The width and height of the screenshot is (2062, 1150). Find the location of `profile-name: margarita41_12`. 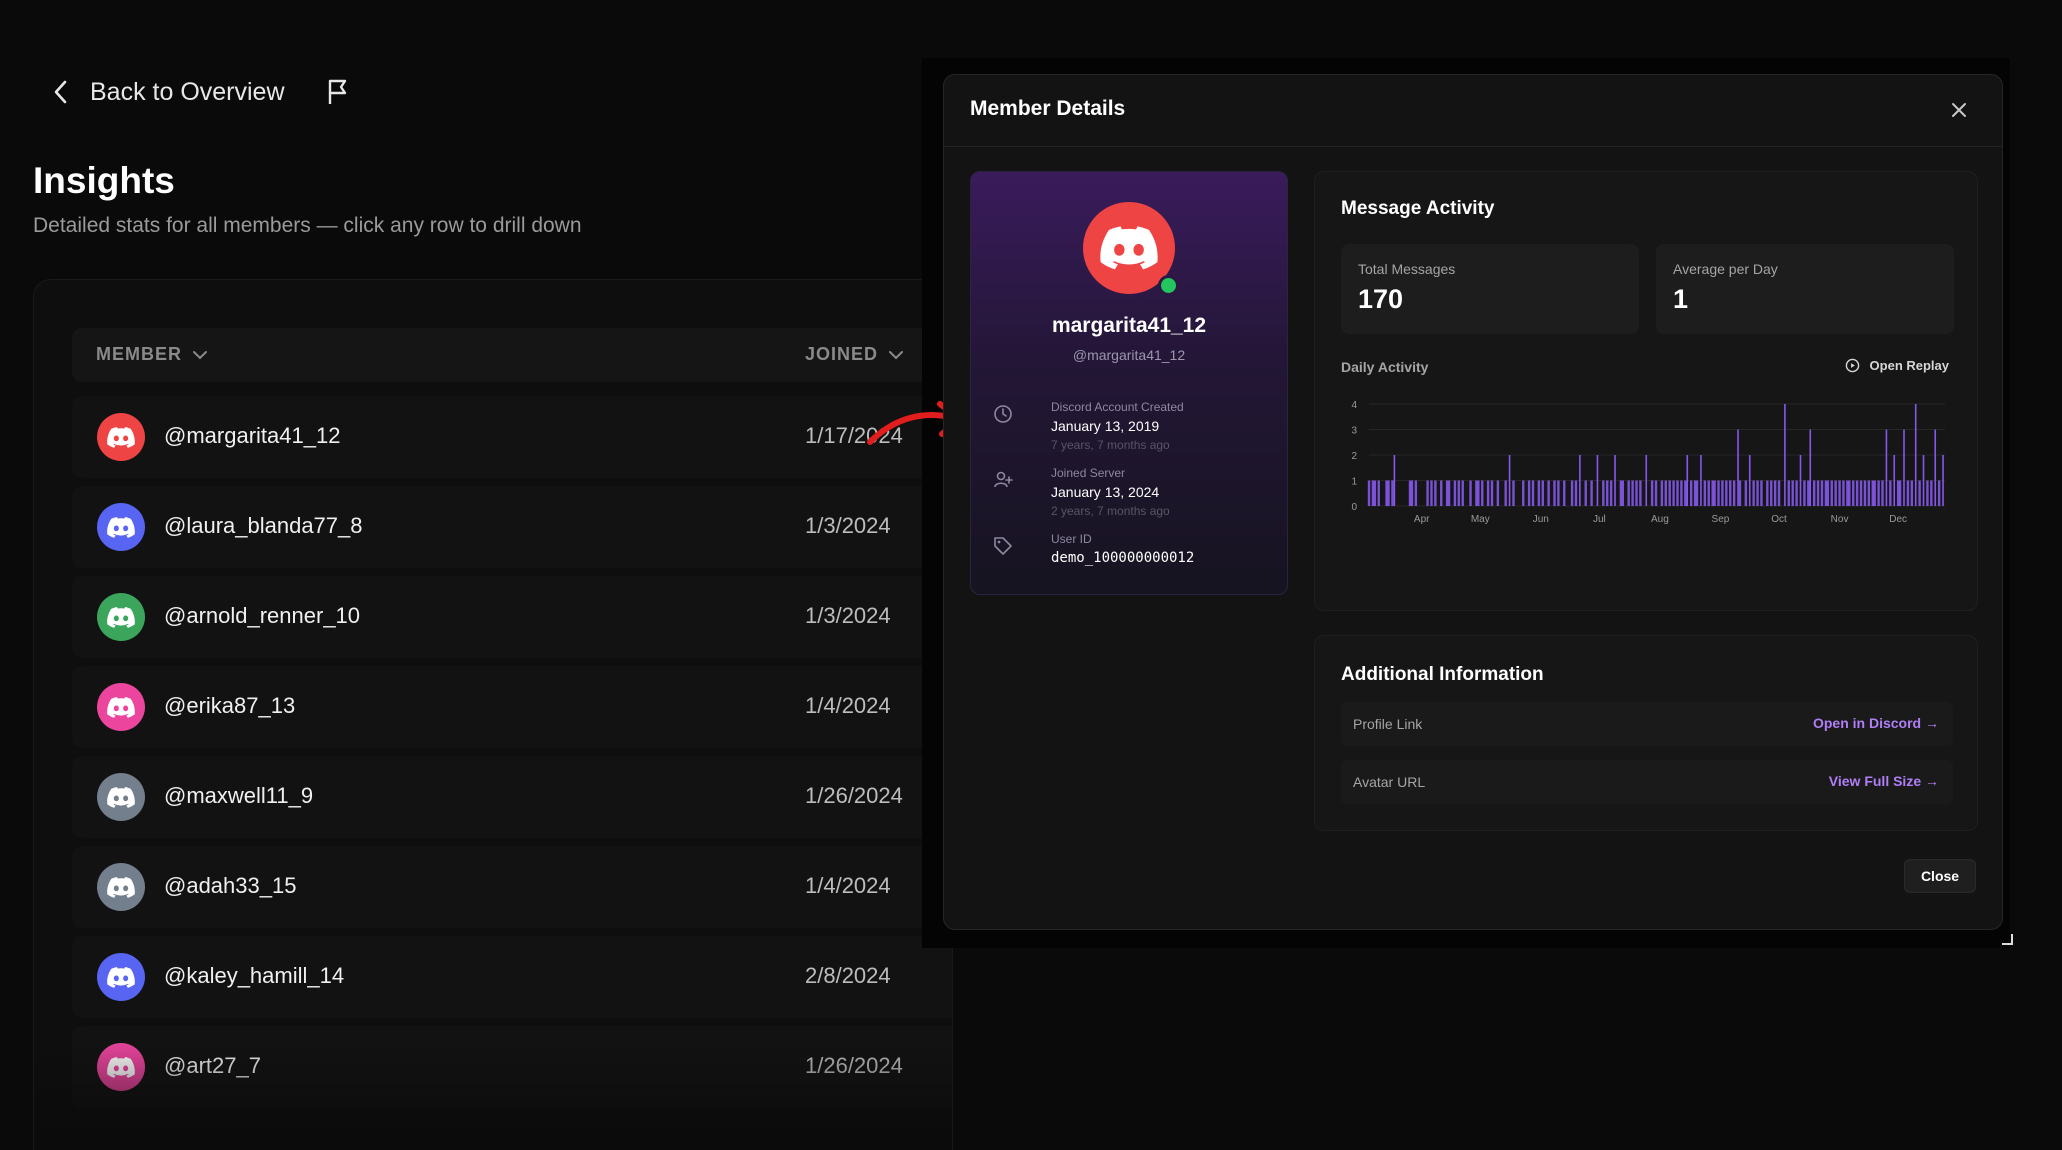

profile-name: margarita41_12 is located at coordinates (1129, 325).